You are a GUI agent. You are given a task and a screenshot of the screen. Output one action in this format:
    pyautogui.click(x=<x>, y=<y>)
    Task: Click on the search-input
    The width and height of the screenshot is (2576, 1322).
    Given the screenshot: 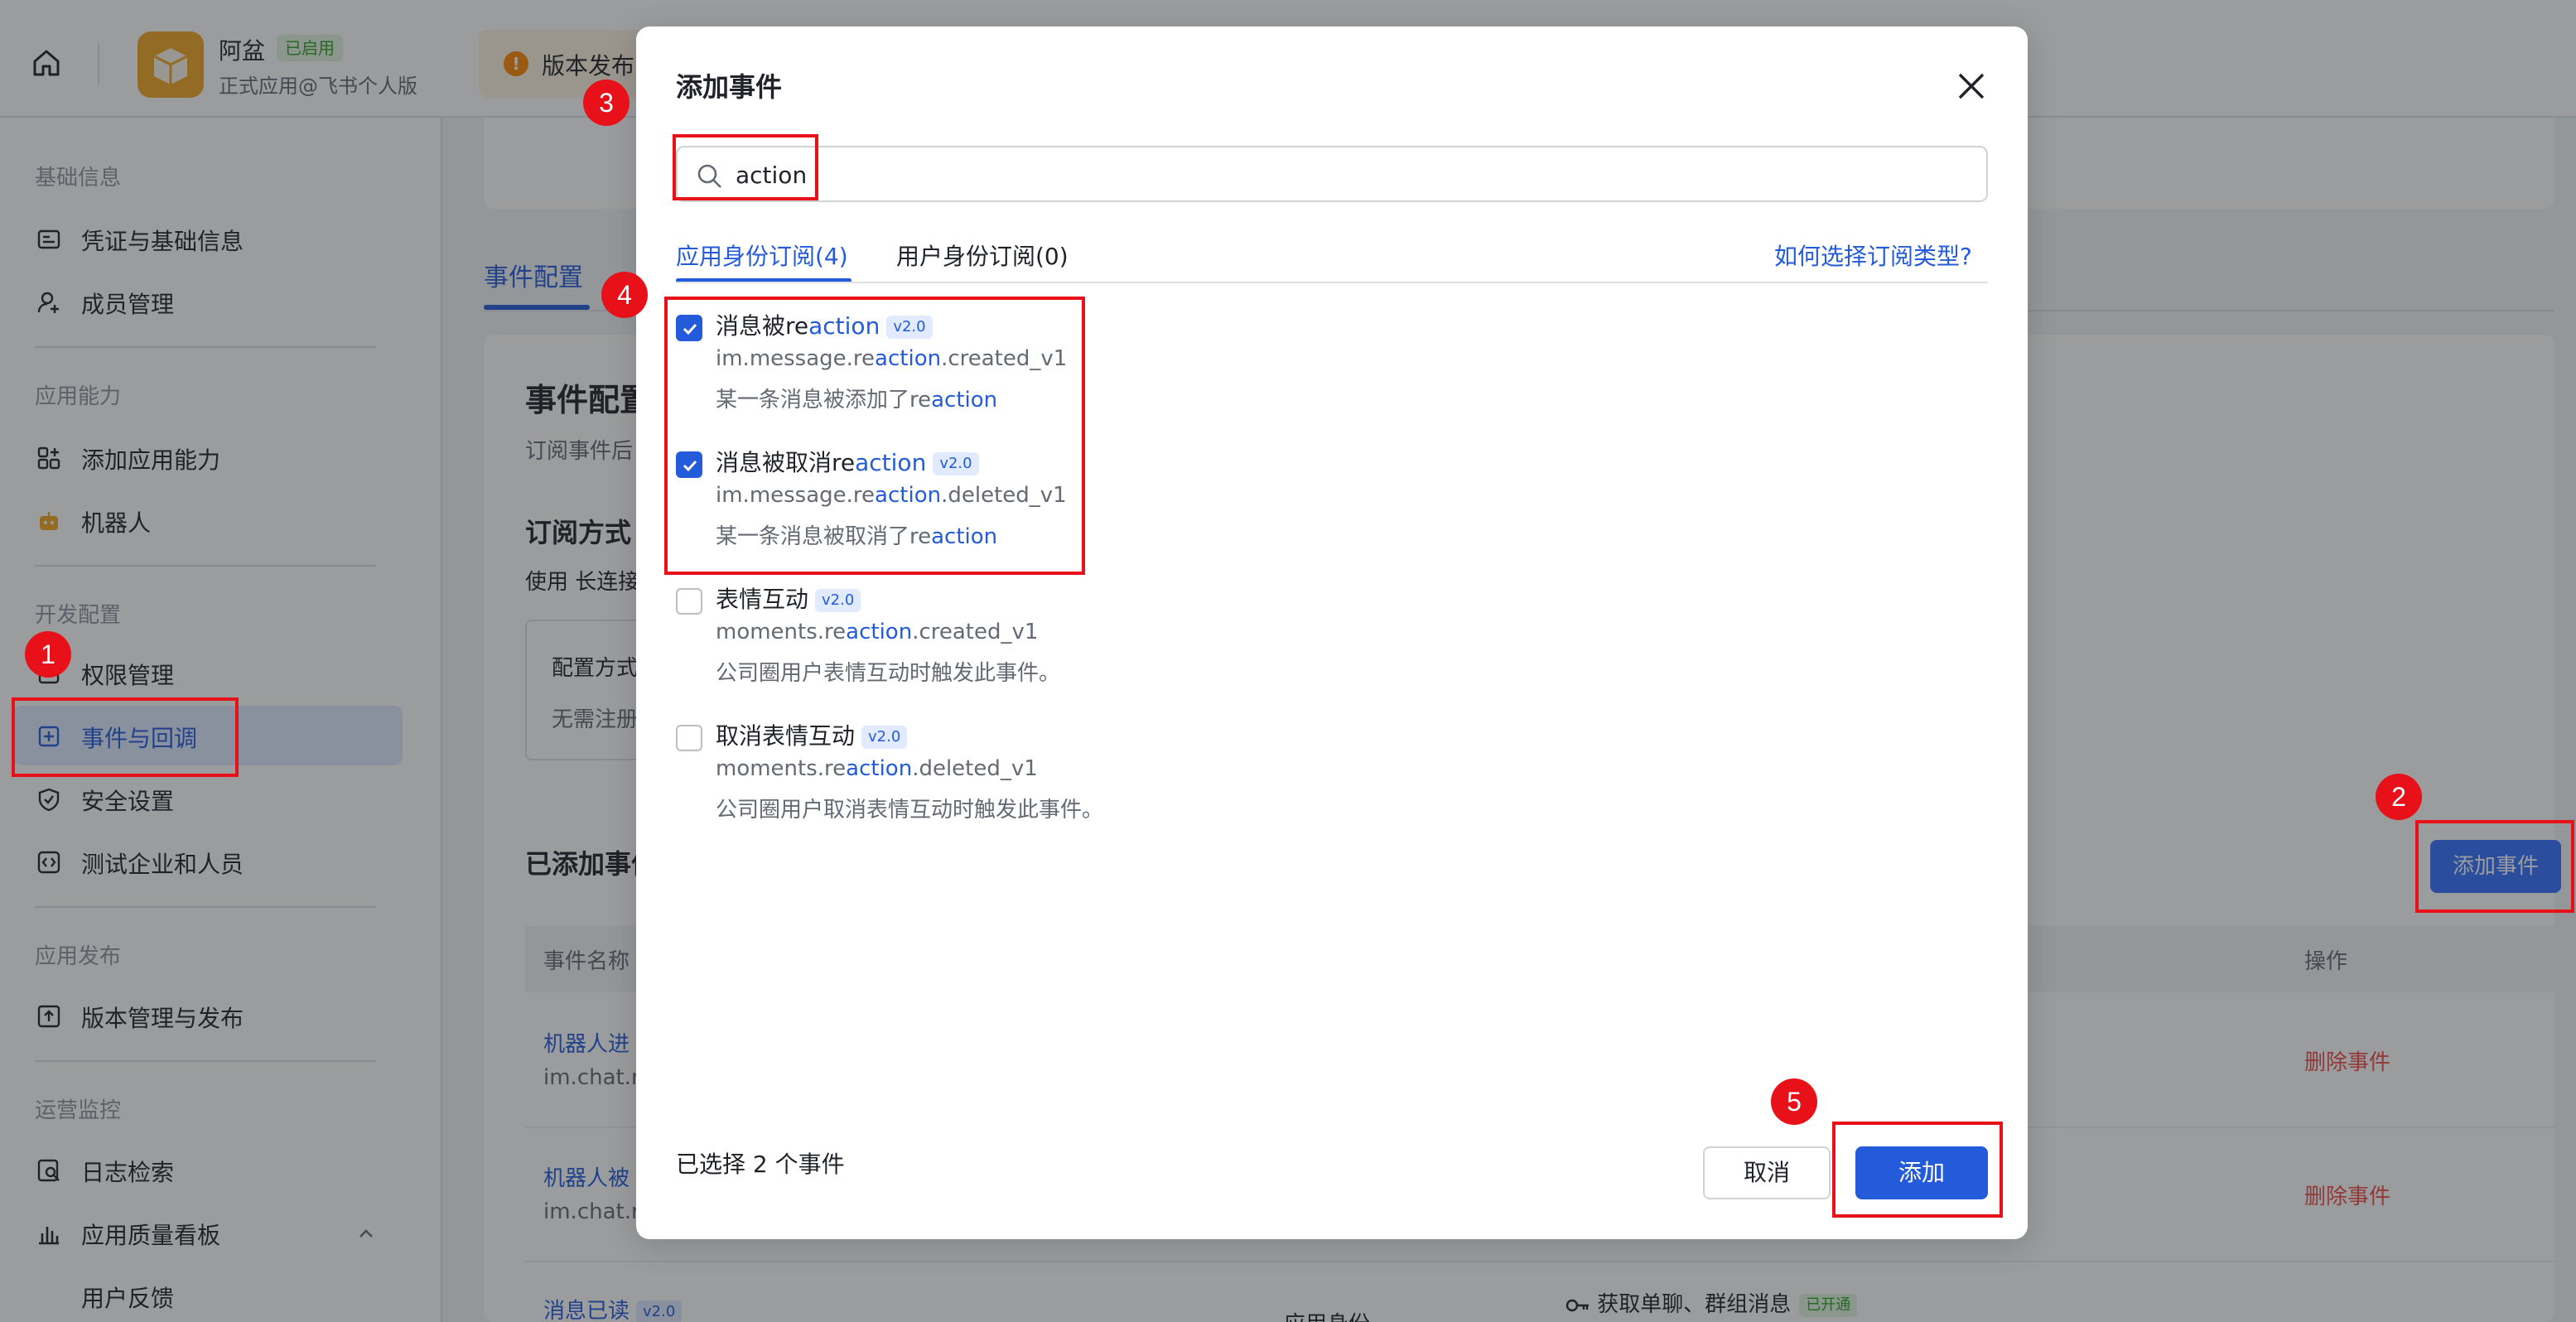 What is the action you would take?
    pyautogui.click(x=1348, y=175)
    